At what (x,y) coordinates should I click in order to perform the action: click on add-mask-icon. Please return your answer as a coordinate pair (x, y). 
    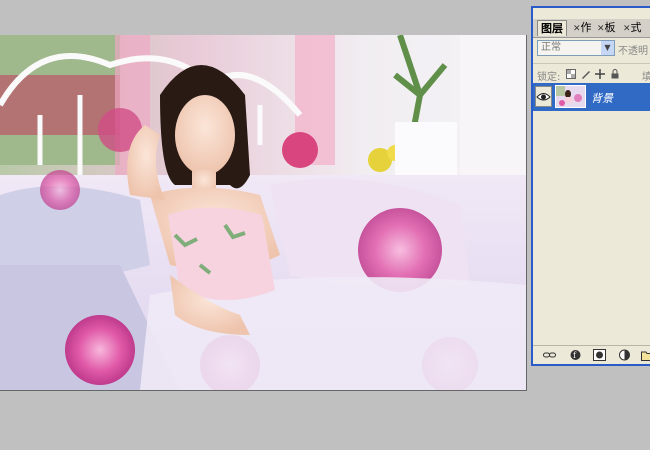
    Looking at the image, I should click on (599, 355).